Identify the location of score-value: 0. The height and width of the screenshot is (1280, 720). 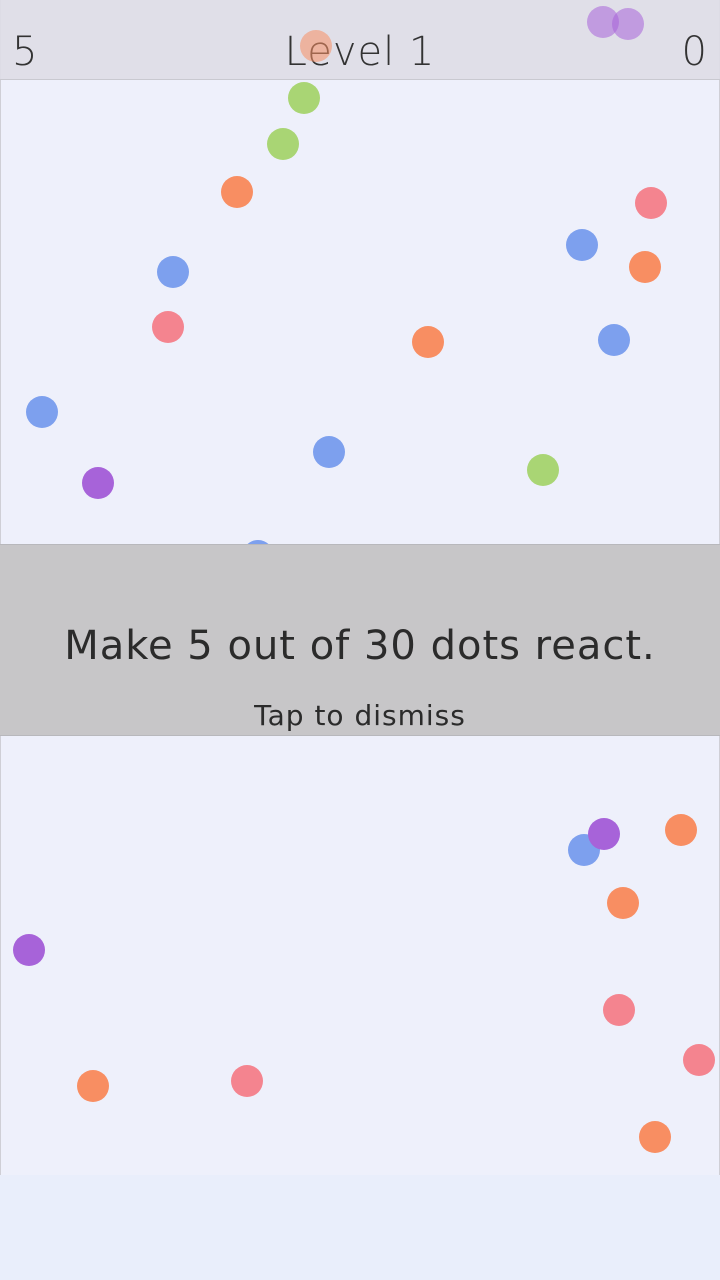
(694, 52).